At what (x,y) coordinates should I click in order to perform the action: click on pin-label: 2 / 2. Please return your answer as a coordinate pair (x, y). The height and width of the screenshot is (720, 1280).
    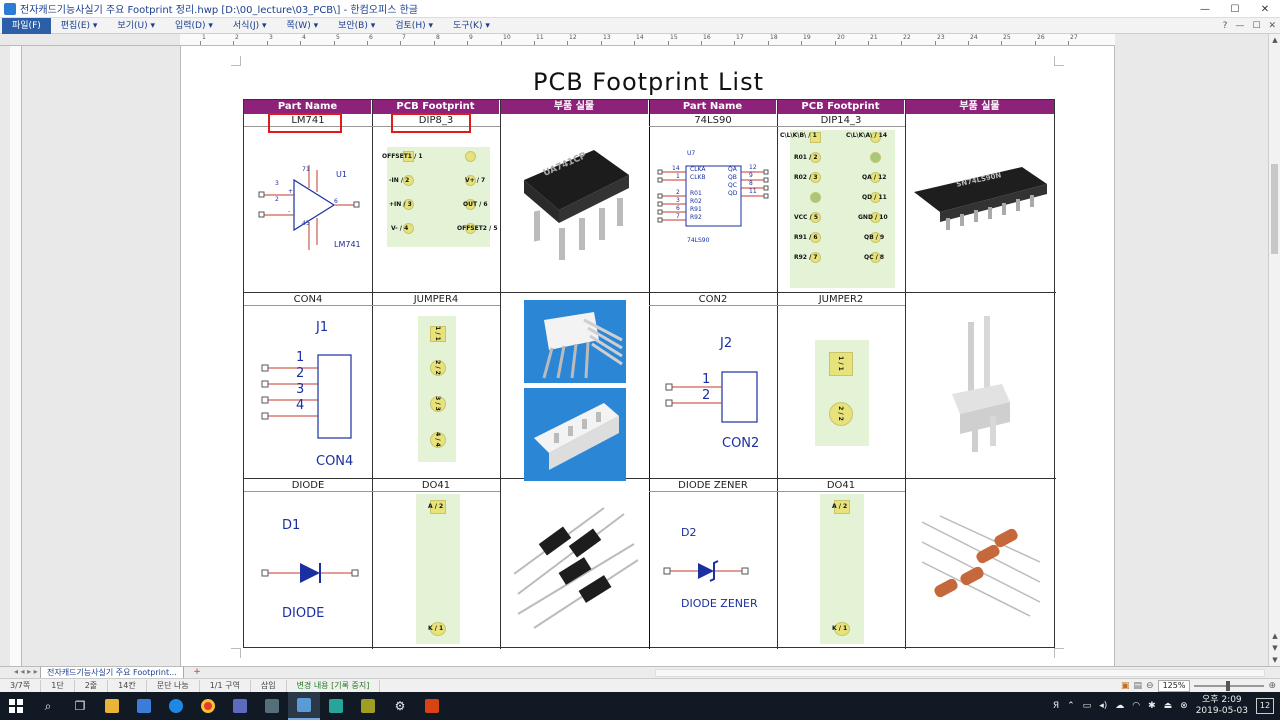
    Looking at the image, I should click on (840, 413).